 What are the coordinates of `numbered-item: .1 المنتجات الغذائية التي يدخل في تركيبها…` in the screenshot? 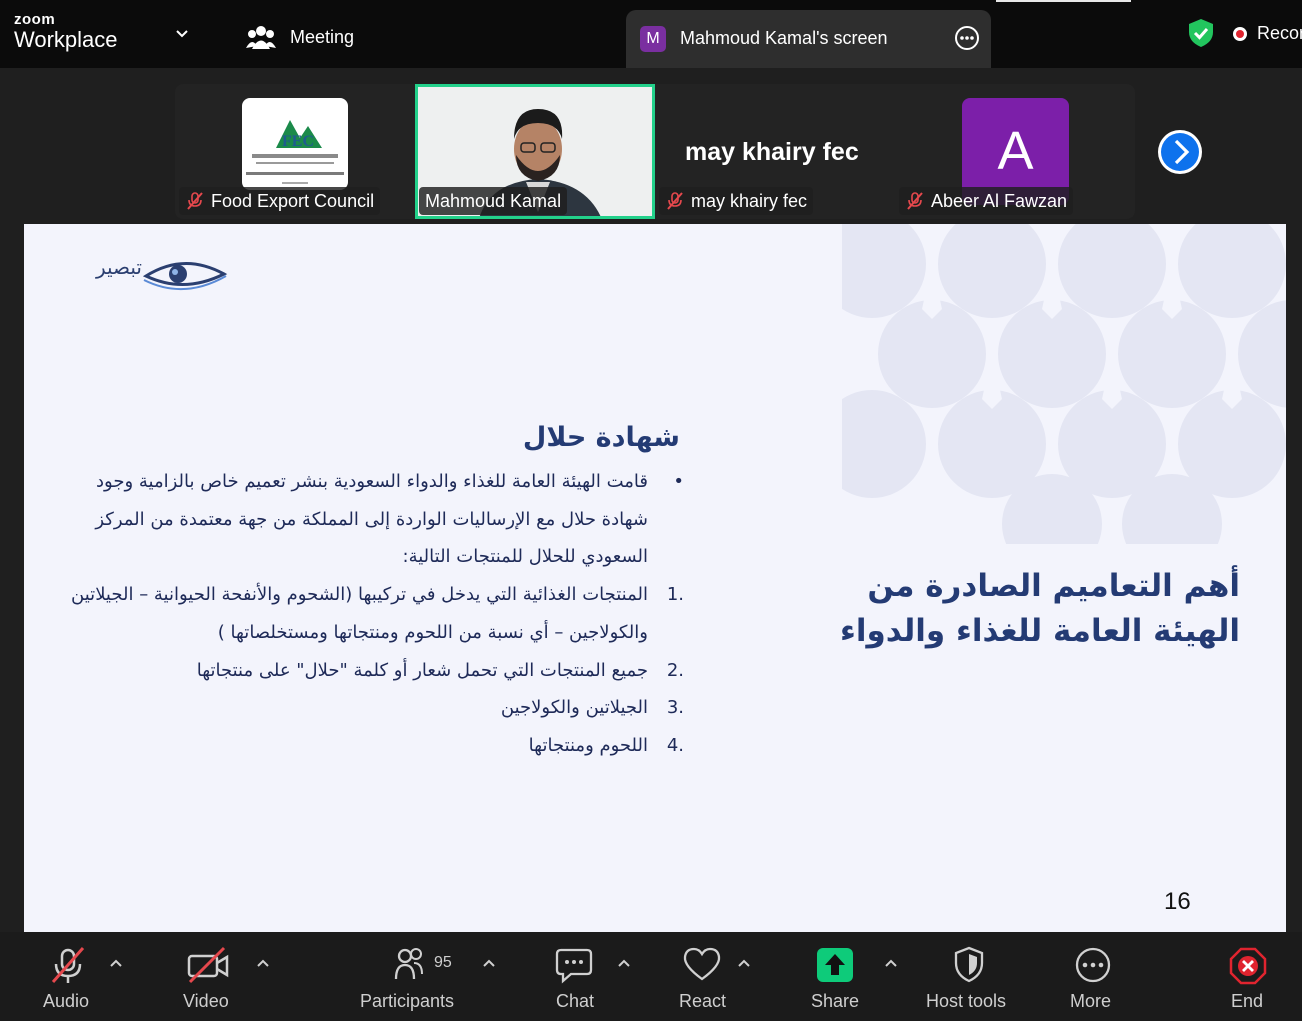 It's located at (377, 613).